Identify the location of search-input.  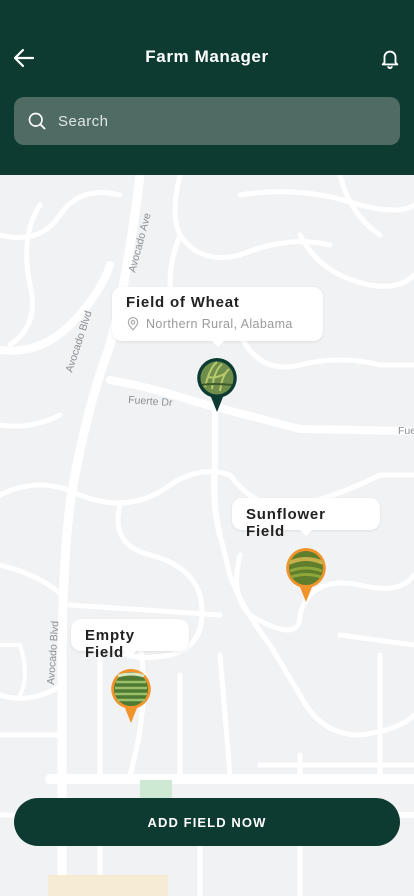
(208, 121).